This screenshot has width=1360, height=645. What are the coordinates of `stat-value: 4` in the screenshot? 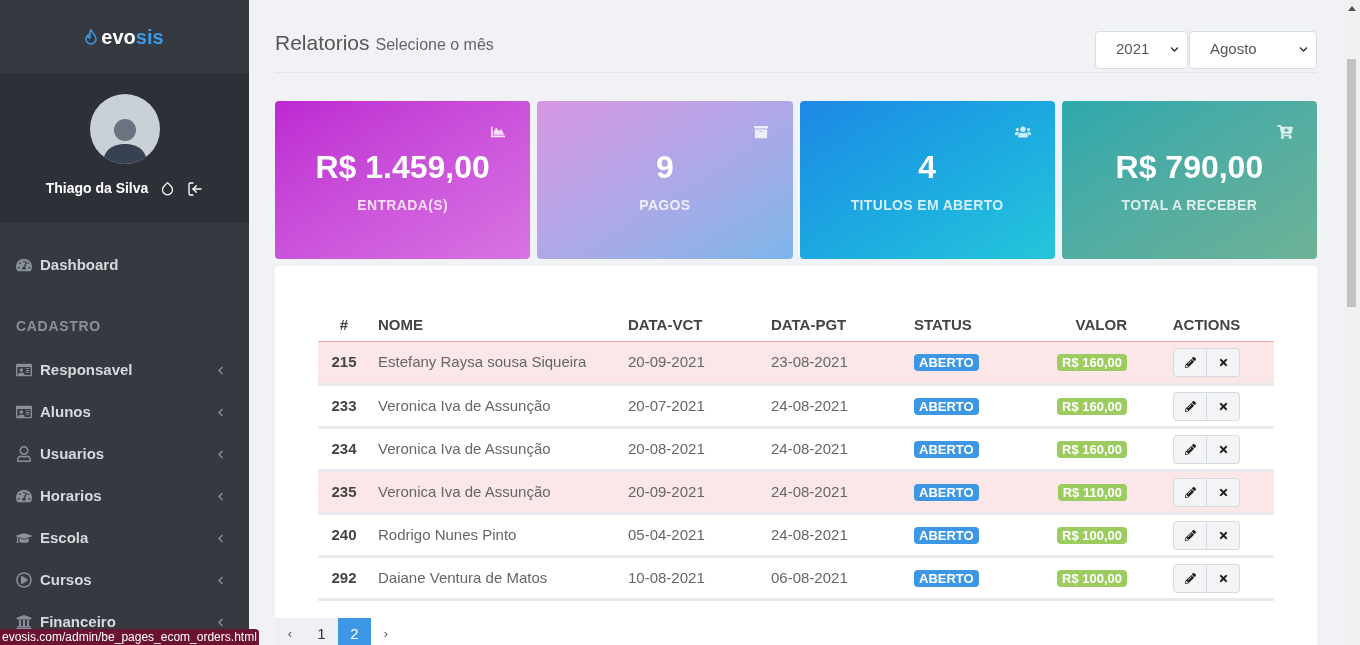 It's located at (927, 167).